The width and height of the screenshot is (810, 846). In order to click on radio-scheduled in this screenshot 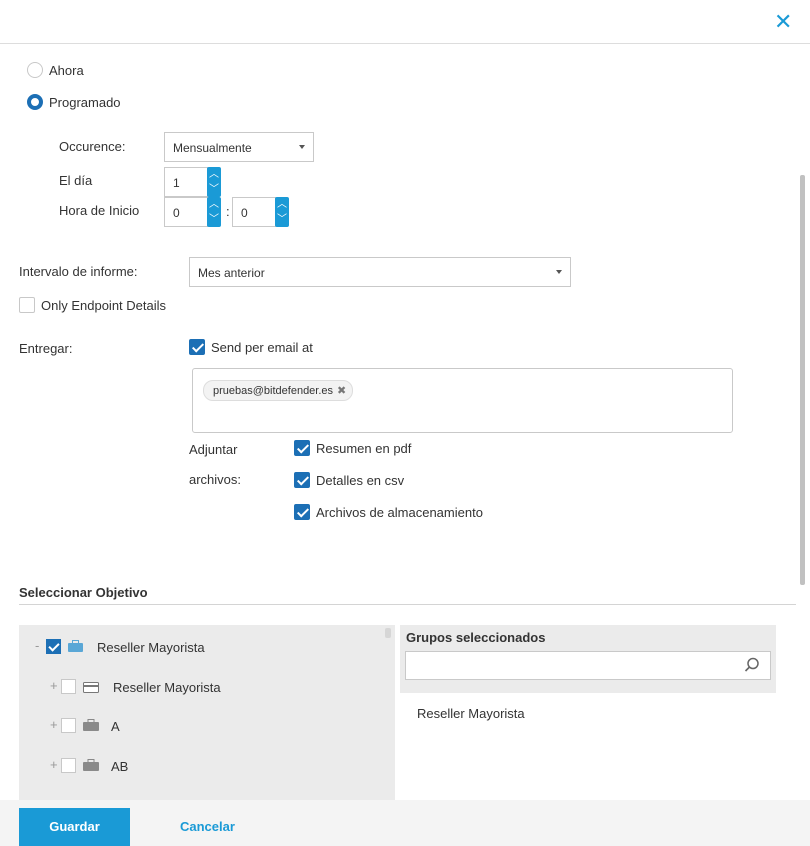, I will do `click(35, 102)`.